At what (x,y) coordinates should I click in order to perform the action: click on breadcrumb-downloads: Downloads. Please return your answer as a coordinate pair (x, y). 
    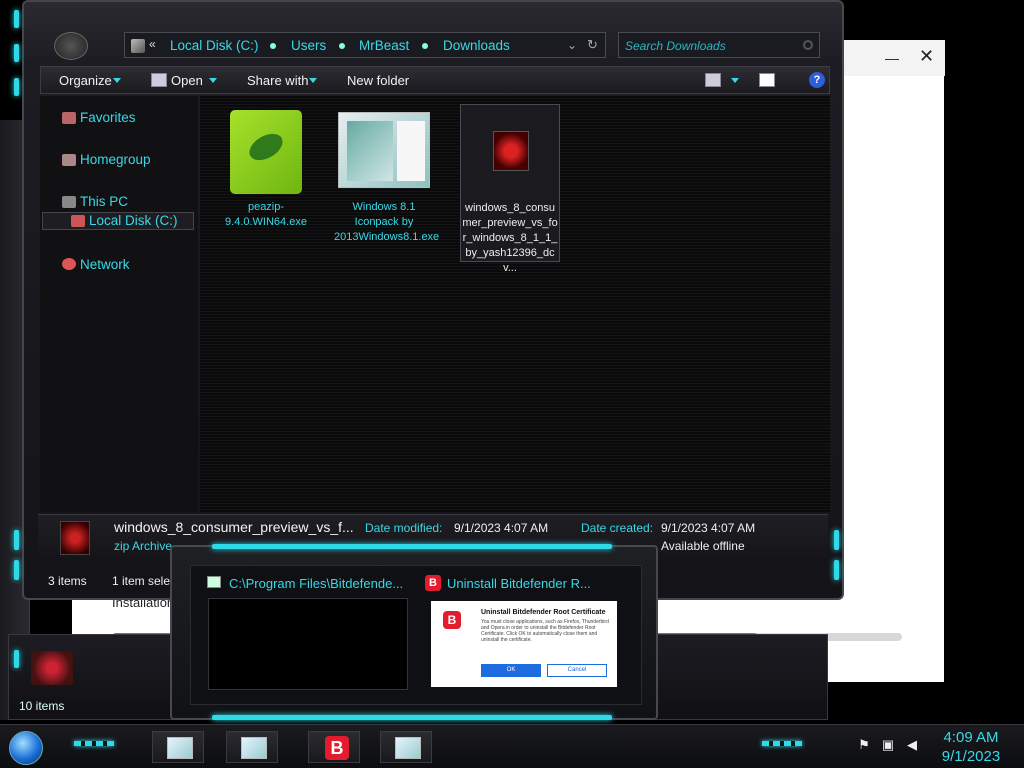
    Looking at the image, I should click on (476, 45).